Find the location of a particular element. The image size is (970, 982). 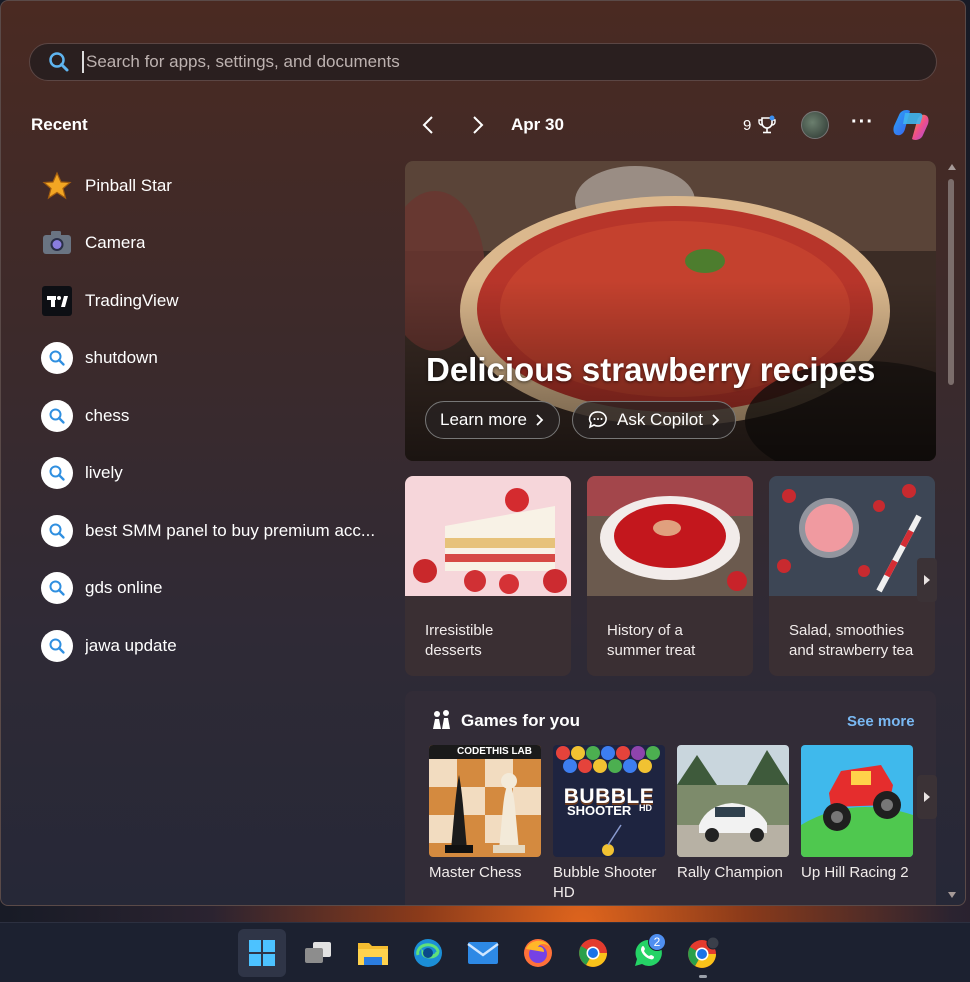

recent-item-label: lively is located at coordinates (104, 473).